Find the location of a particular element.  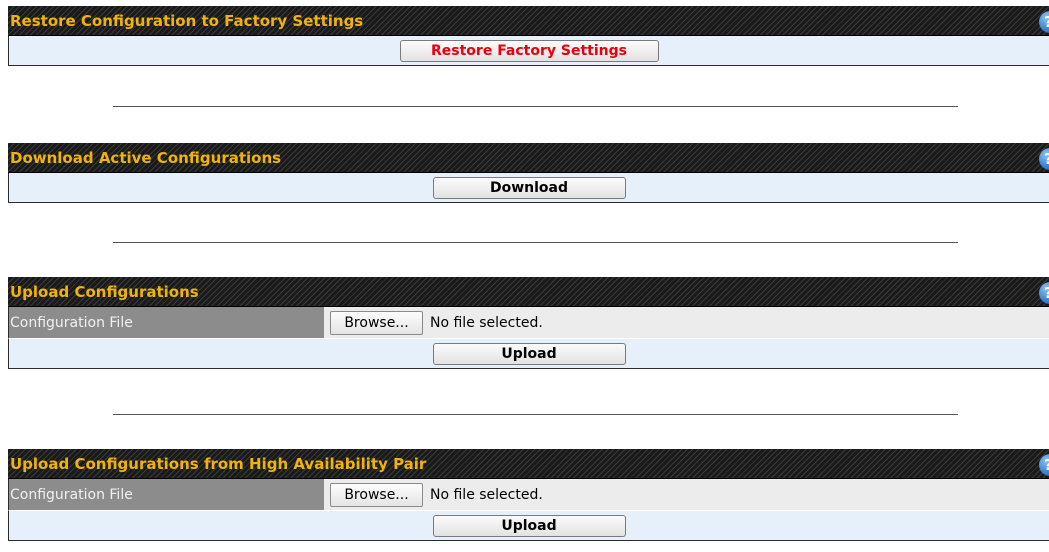

configuration-file-input: Browse... No file selected. is located at coordinates (686, 322).